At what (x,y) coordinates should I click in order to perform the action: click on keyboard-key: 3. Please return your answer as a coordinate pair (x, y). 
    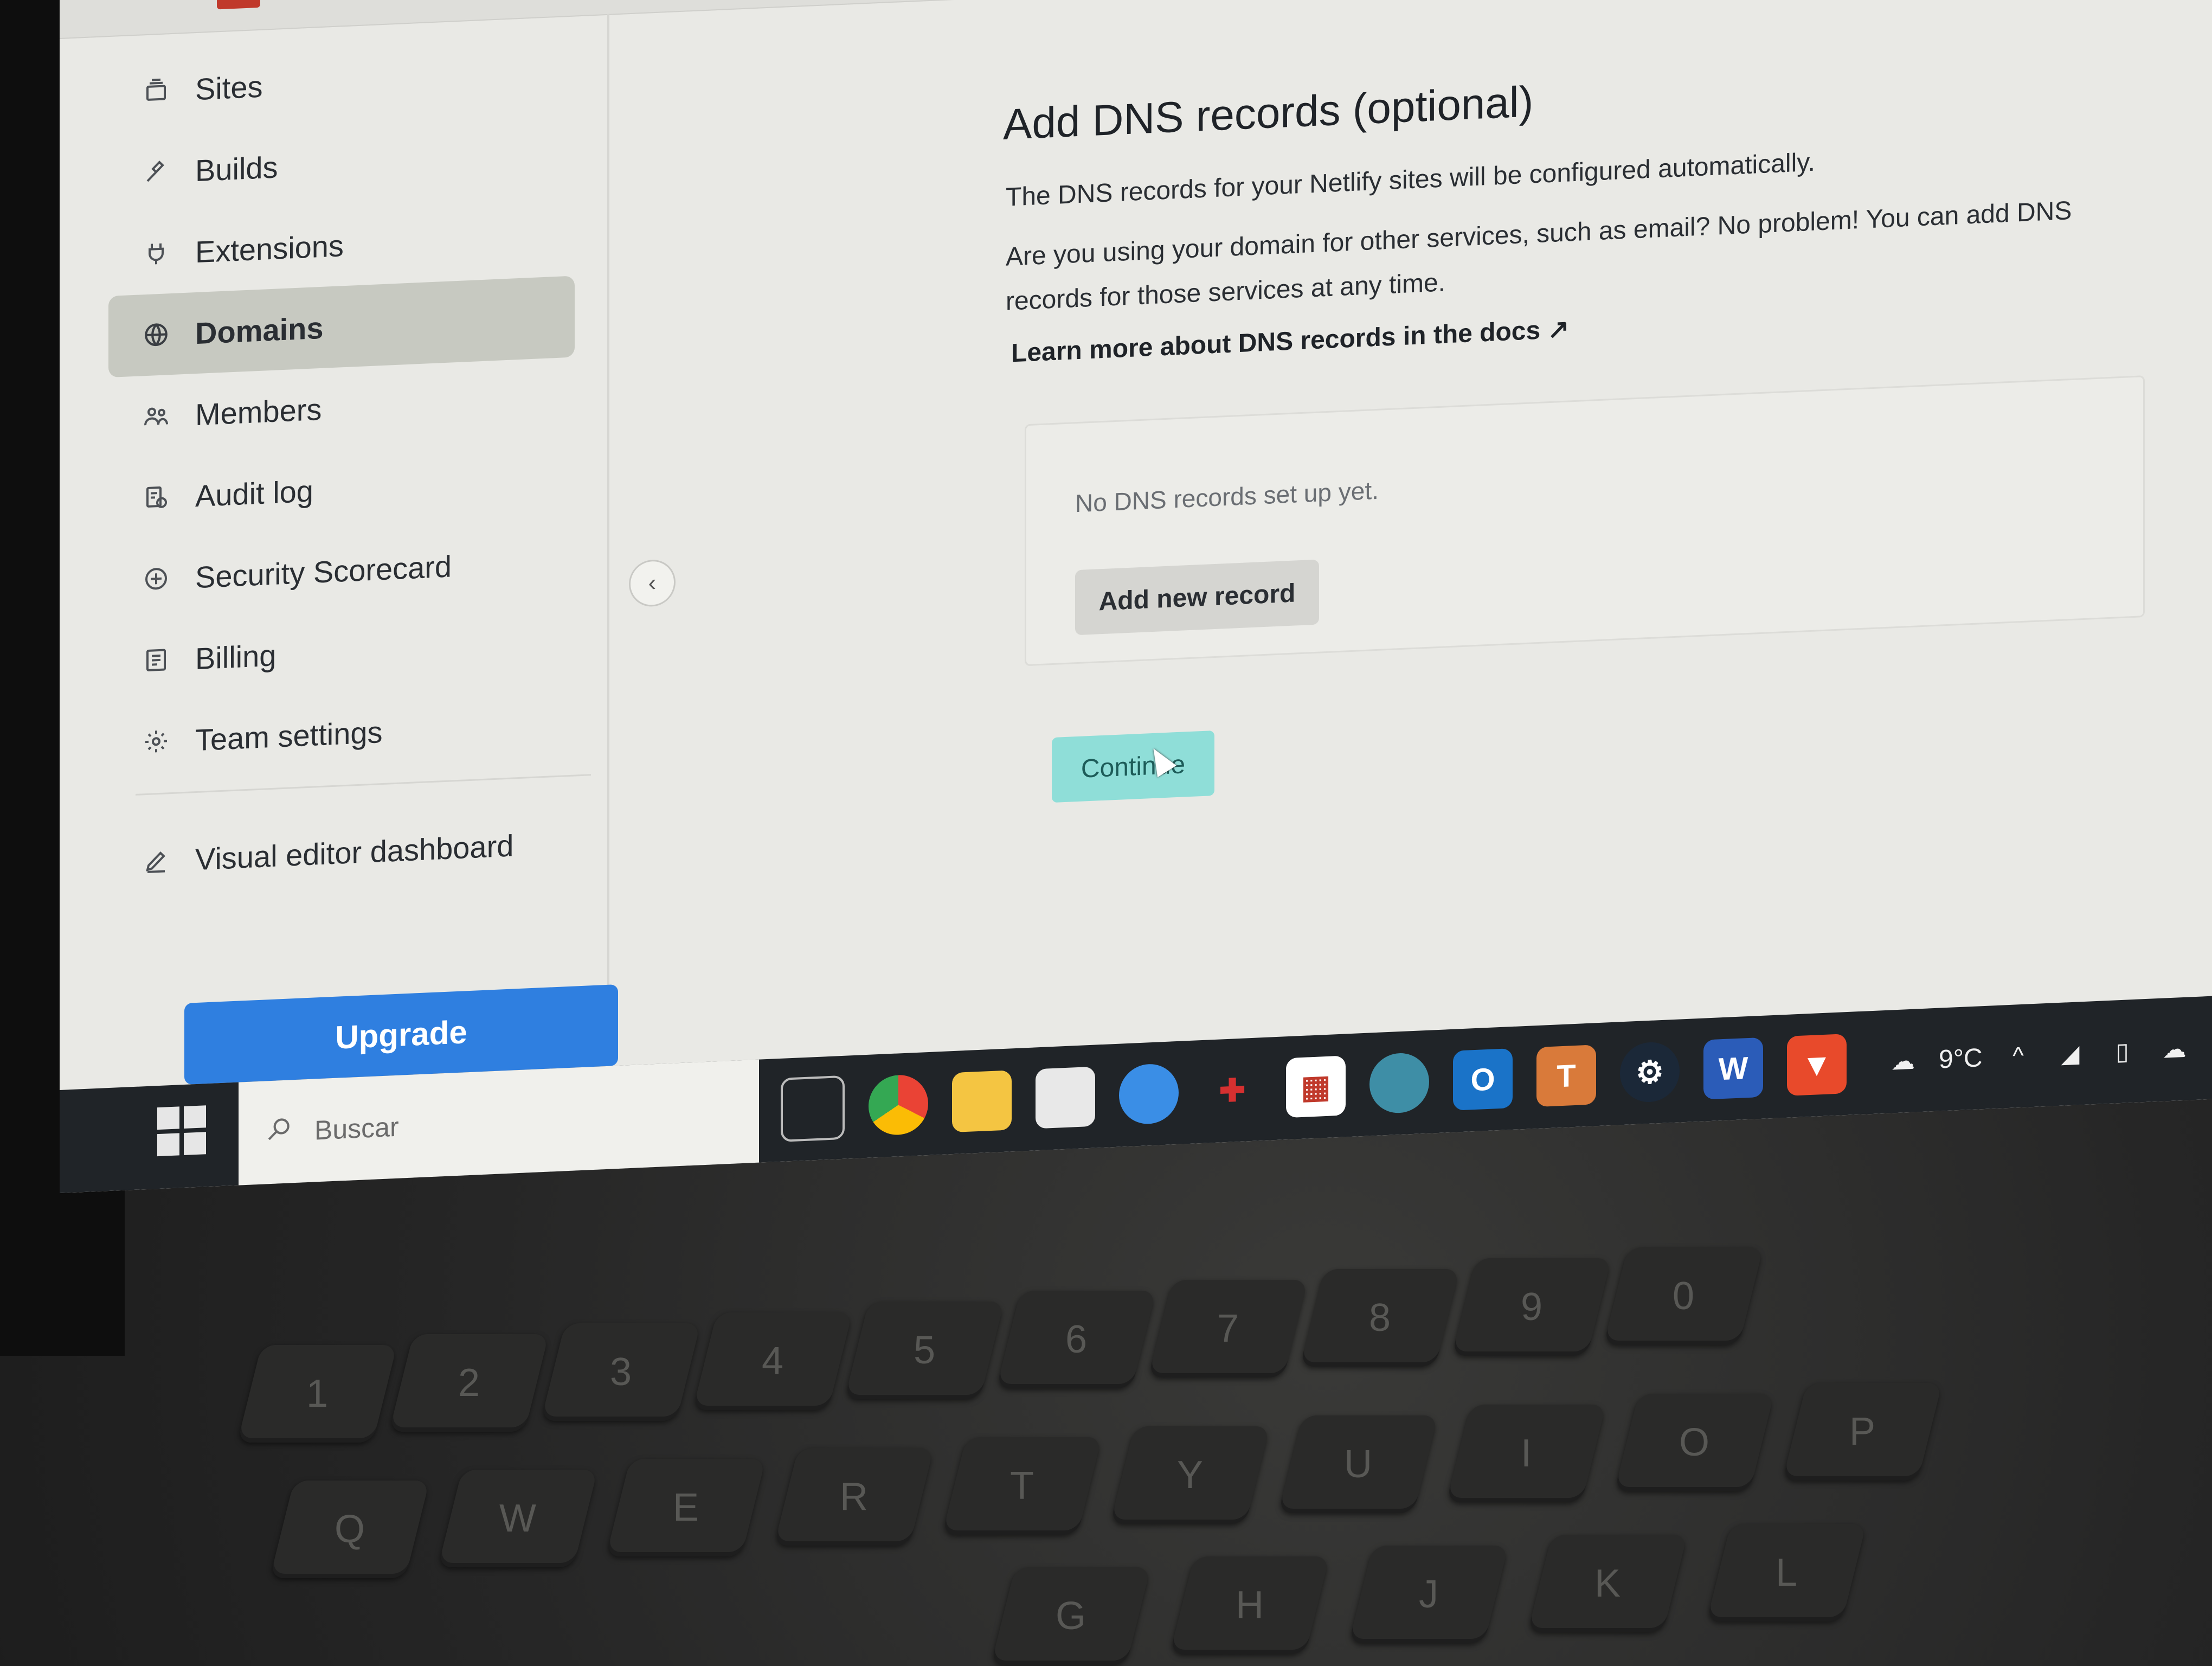
    Looking at the image, I should click on (621, 1372).